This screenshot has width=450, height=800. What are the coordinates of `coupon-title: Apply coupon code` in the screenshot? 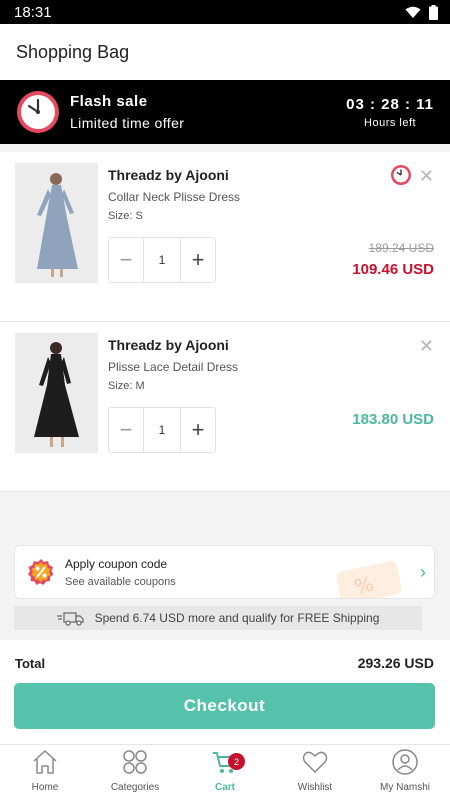 It's located at (116, 563).